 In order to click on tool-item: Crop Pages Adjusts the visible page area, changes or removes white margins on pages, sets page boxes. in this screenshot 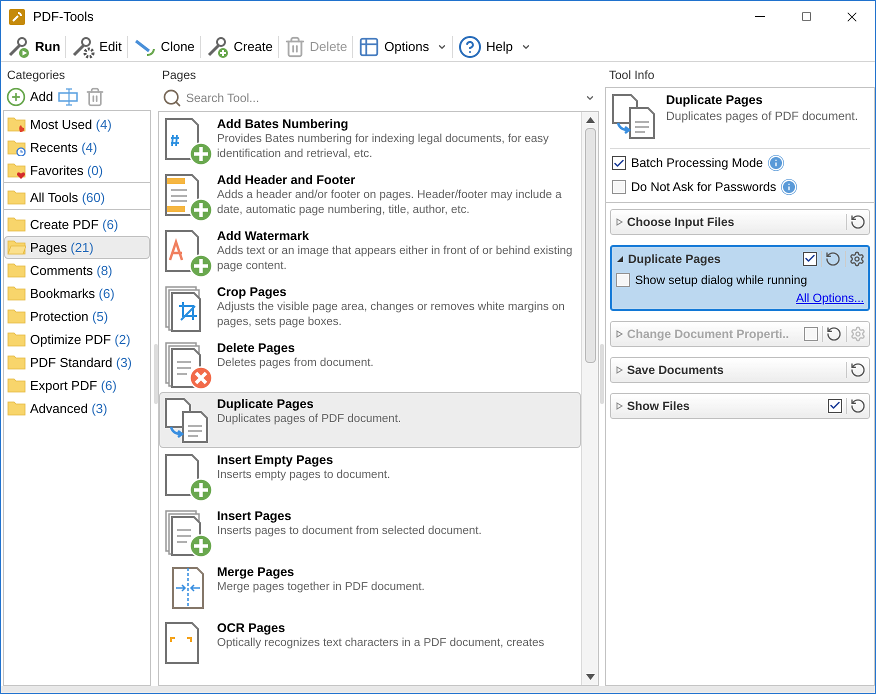, I will do `click(370, 308)`.